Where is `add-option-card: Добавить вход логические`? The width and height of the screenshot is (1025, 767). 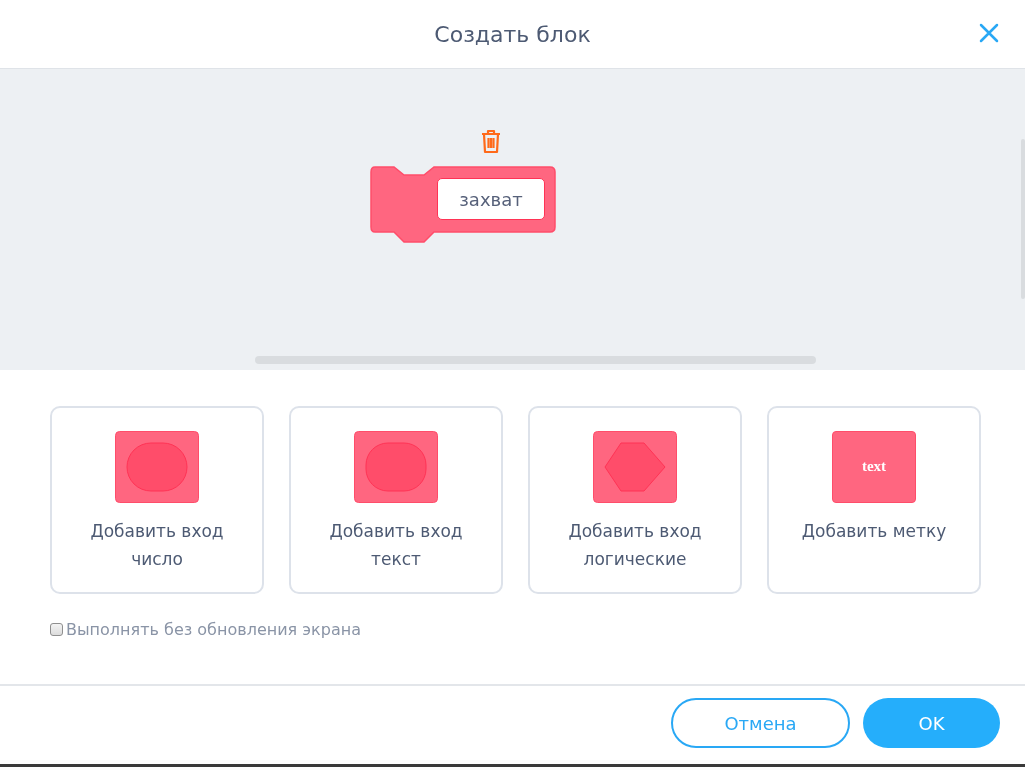 add-option-card: Добавить вход логические is located at coordinates (635, 500).